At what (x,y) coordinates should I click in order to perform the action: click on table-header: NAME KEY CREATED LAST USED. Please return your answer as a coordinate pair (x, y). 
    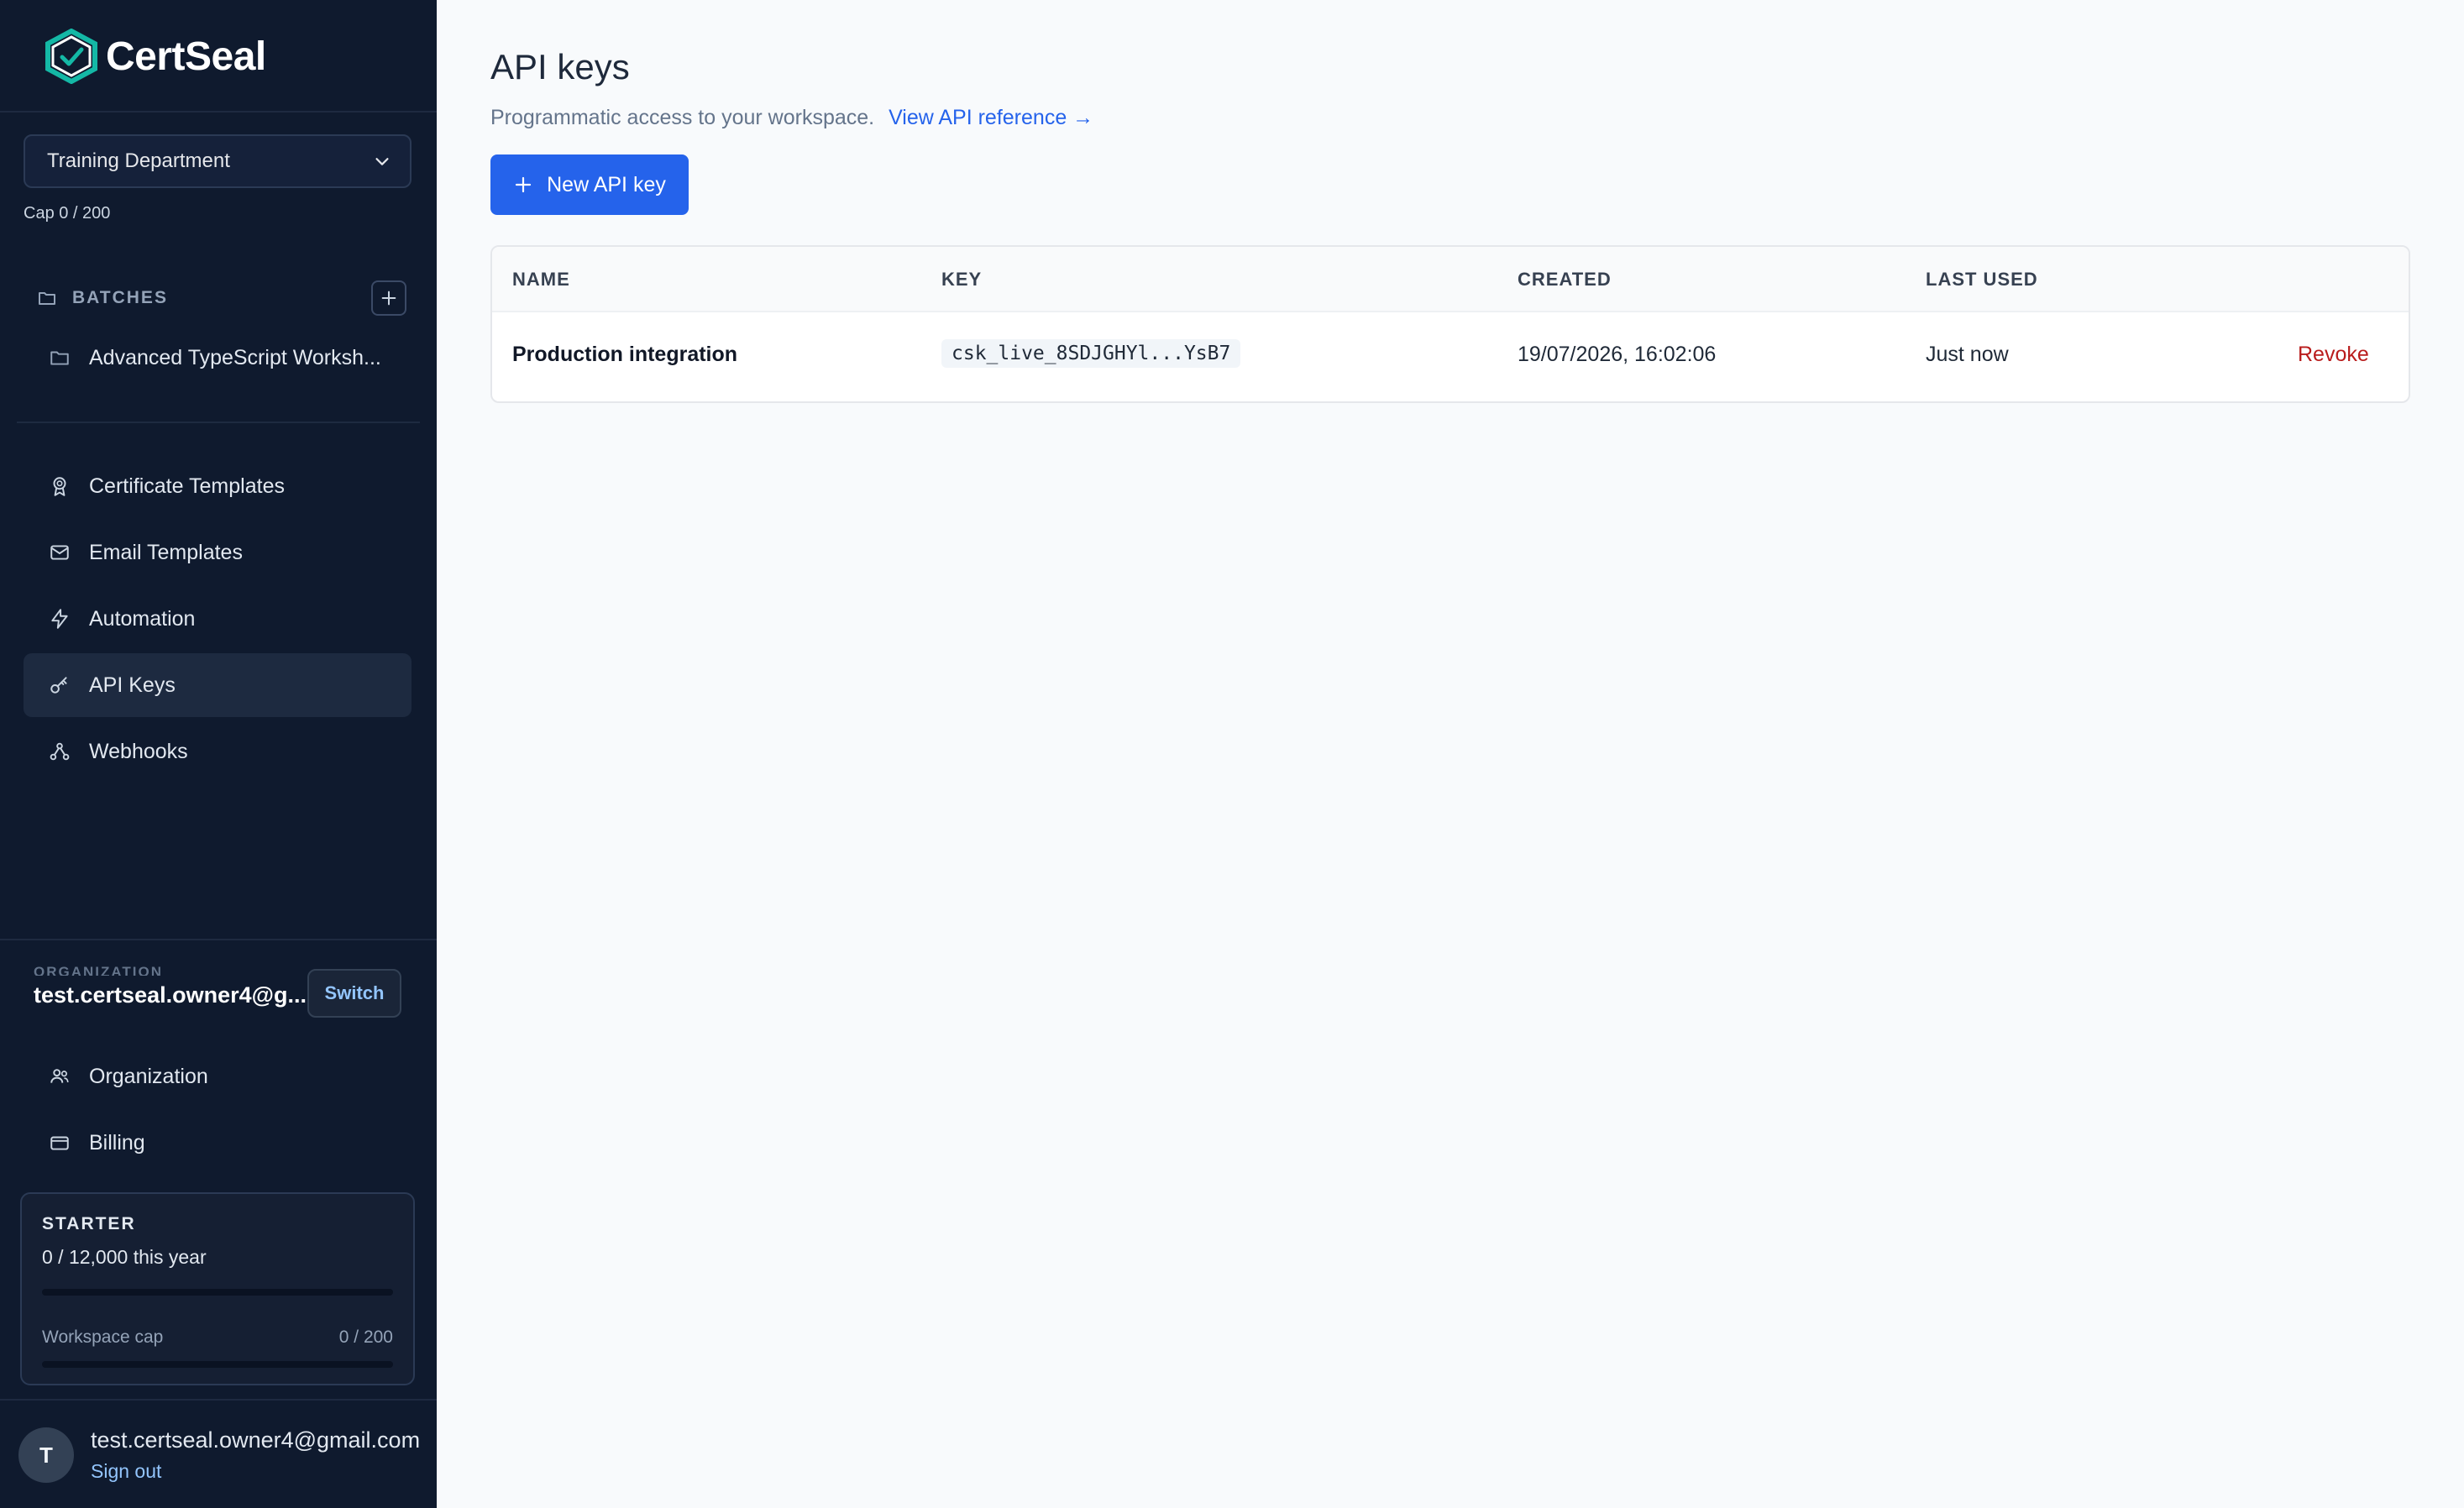
    Looking at the image, I should click on (1450, 279).